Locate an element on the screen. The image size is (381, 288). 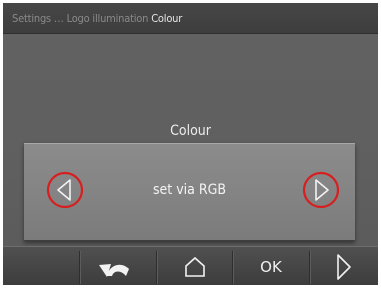
home-icon is located at coordinates (194, 266).